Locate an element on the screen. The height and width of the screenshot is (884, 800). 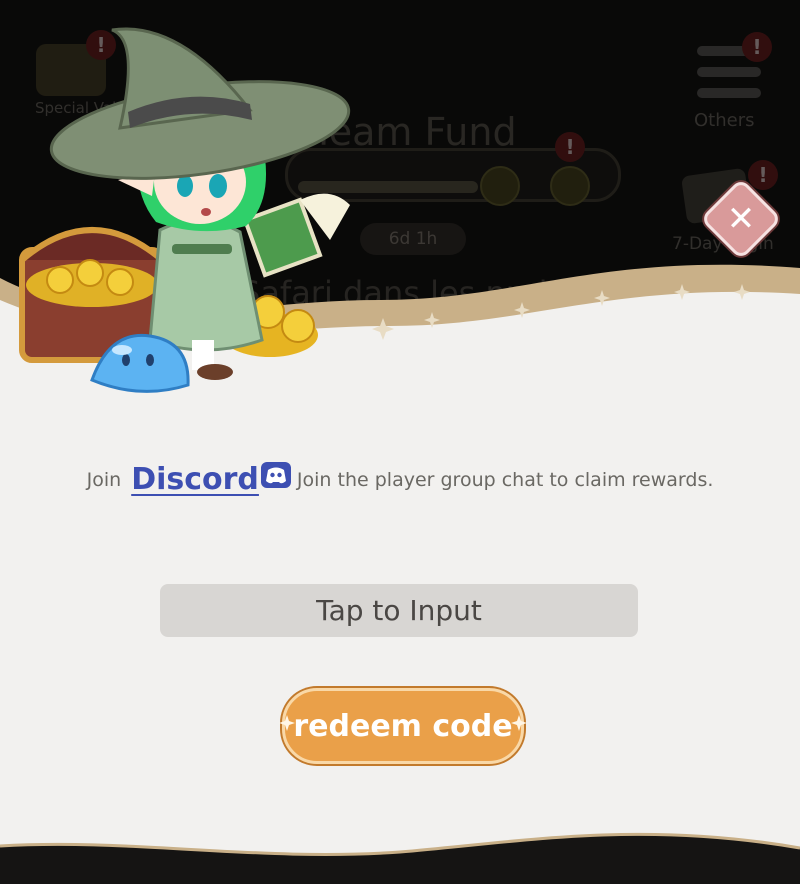
discord-icon is located at coordinates (275, 475).